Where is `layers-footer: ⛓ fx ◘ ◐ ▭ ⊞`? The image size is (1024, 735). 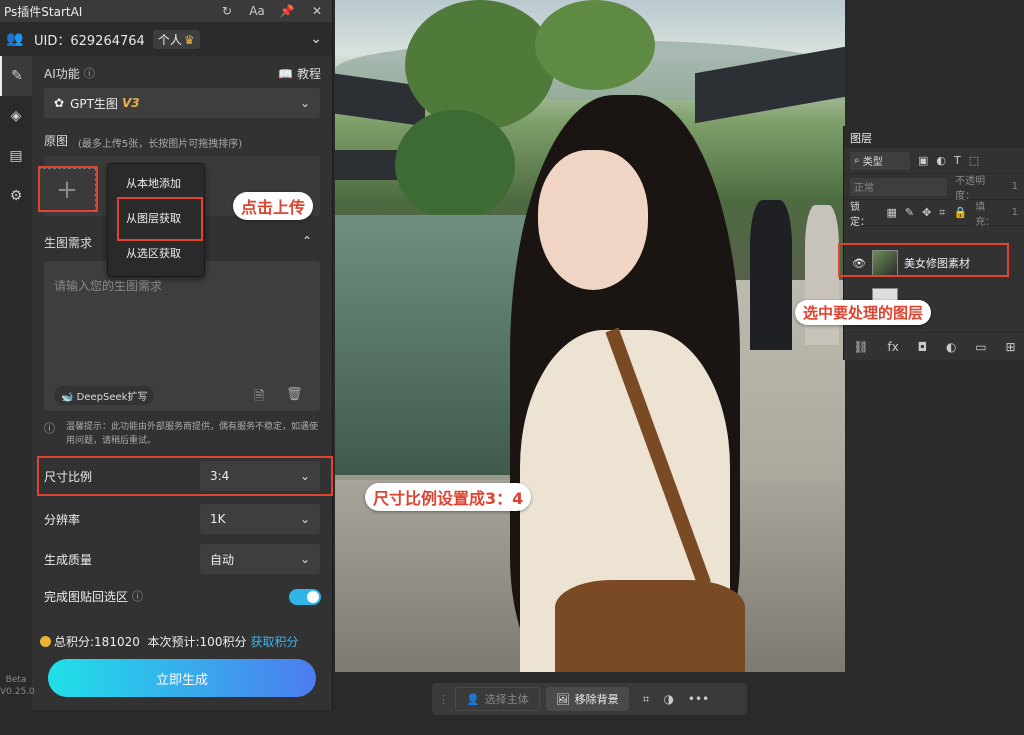 layers-footer: ⛓ fx ◘ ◐ ▭ ⊞ is located at coordinates (934, 346).